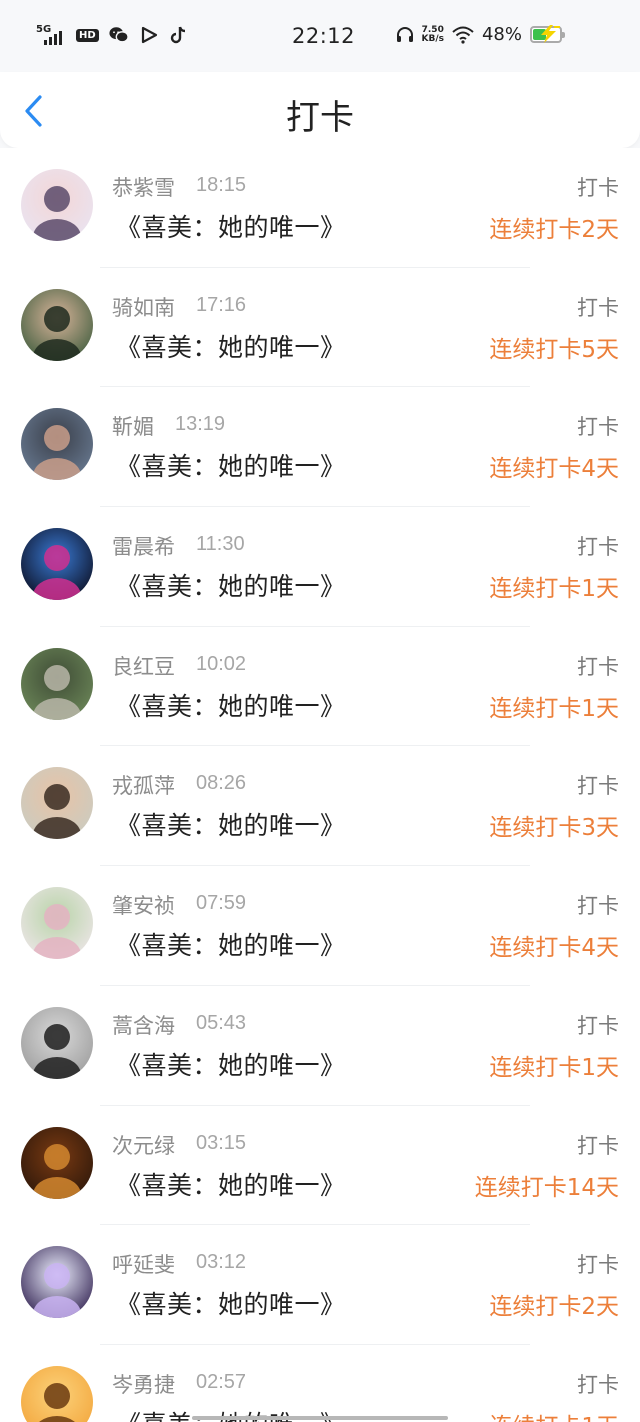 The height and width of the screenshot is (1422, 640). What do you see at coordinates (324, 36) in the screenshot?
I see `clock: 22:12` at bounding box center [324, 36].